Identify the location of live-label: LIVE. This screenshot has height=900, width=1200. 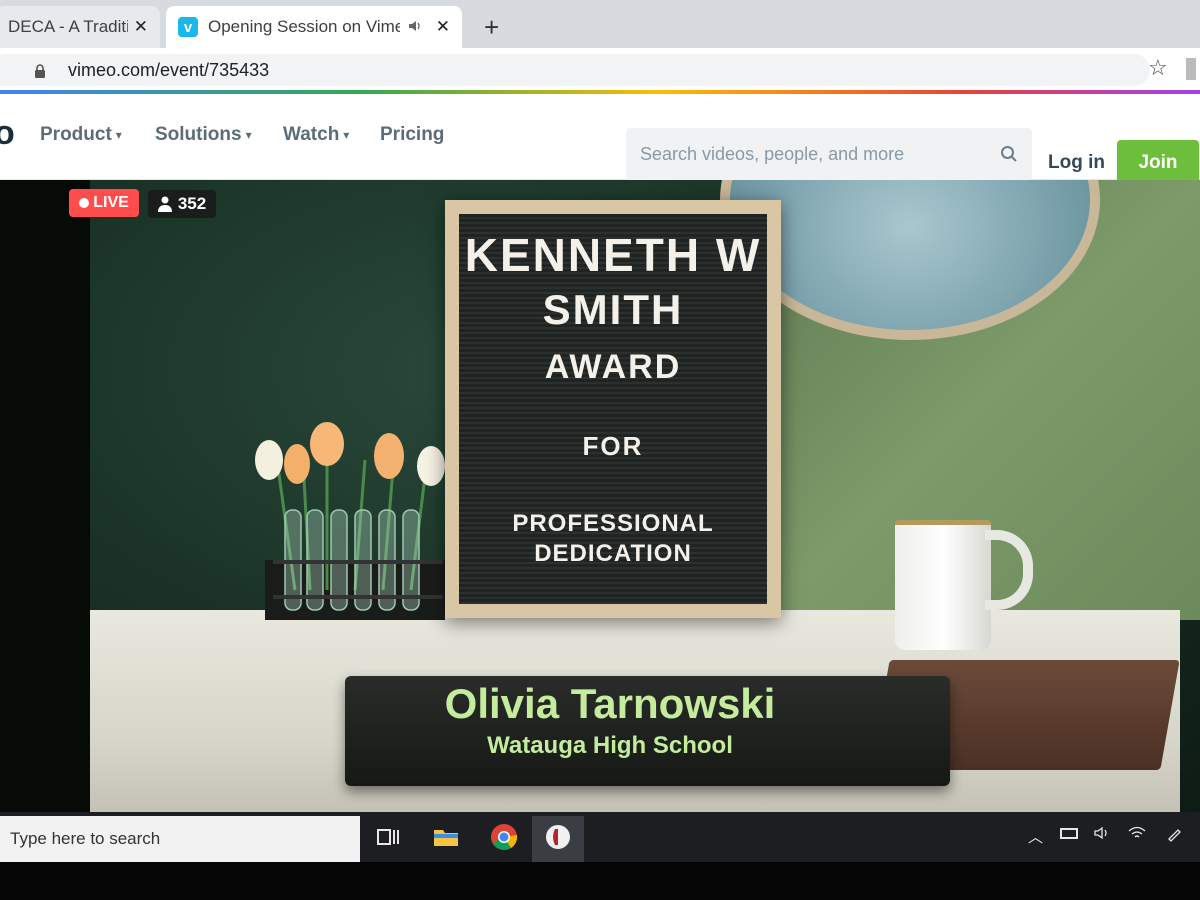
(111, 202).